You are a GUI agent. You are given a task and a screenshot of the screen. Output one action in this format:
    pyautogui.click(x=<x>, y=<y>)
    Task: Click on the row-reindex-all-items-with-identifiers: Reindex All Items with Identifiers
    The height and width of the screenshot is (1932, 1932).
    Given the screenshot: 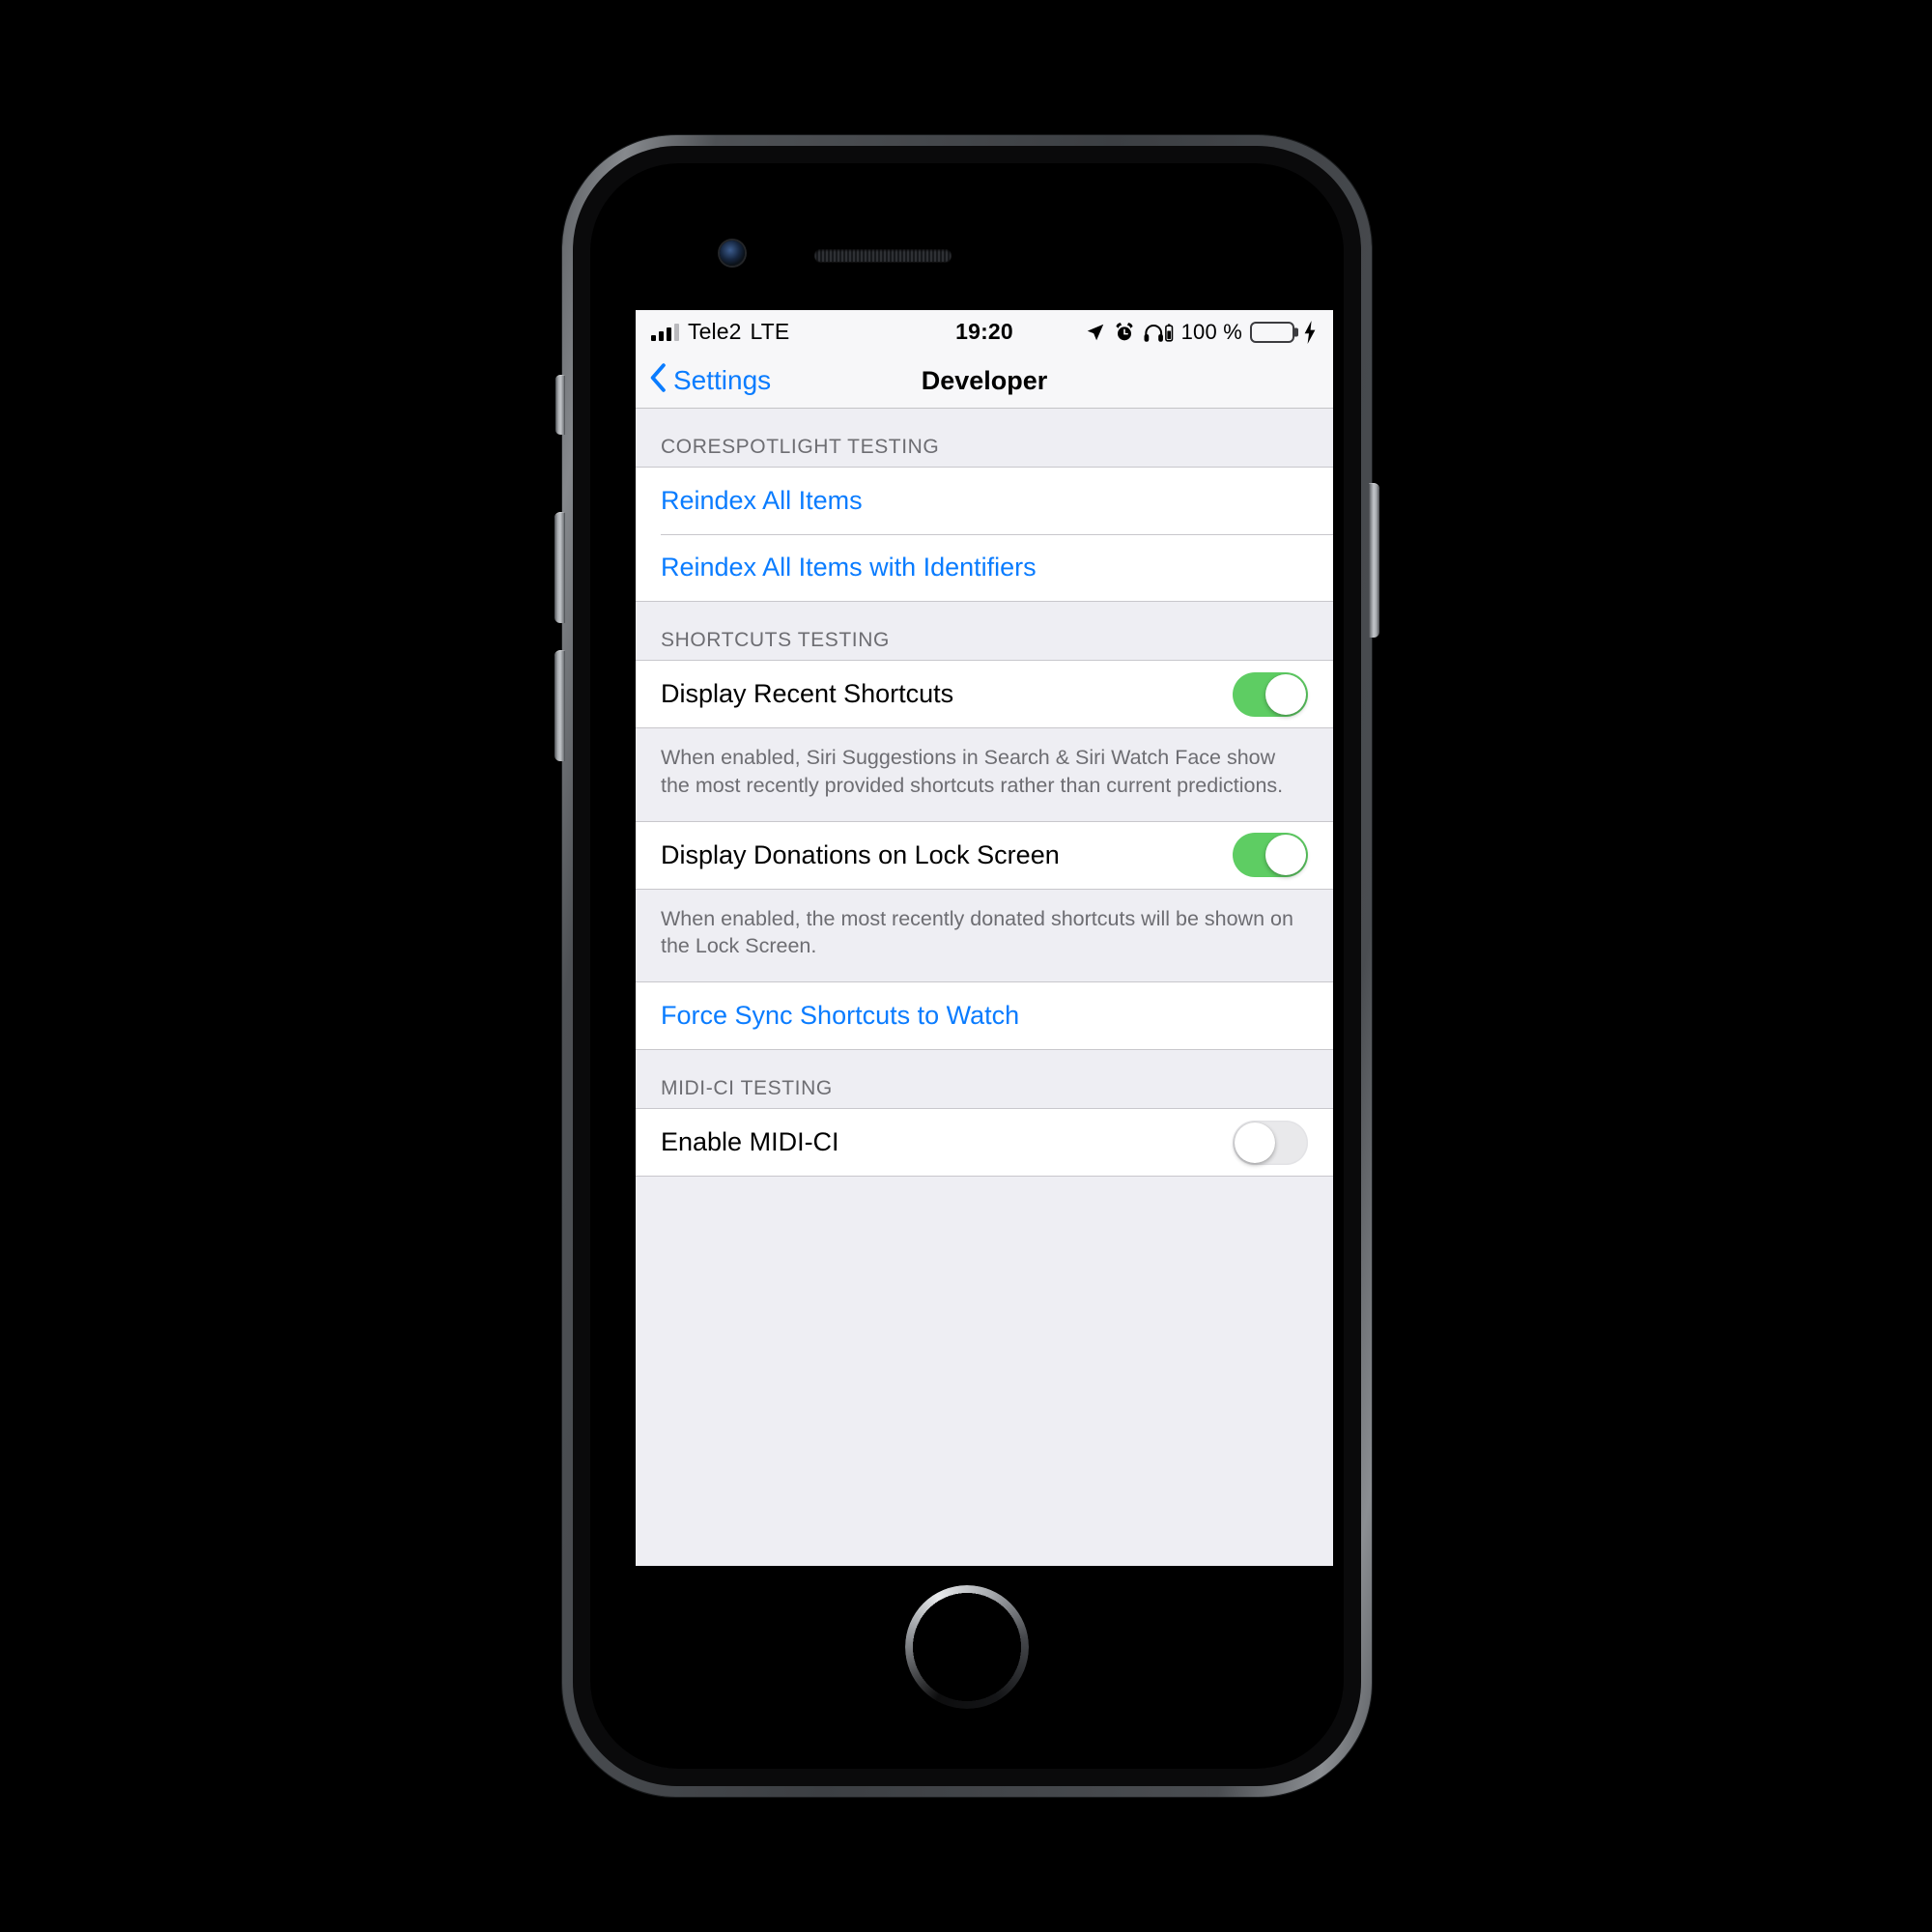 What is the action you would take?
    pyautogui.click(x=984, y=567)
    